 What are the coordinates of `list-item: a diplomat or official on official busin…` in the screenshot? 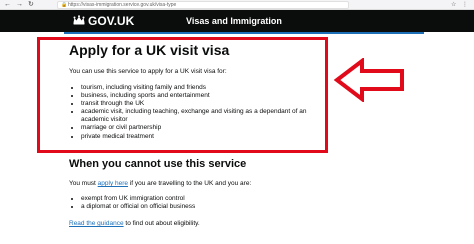 It's located at (138, 207).